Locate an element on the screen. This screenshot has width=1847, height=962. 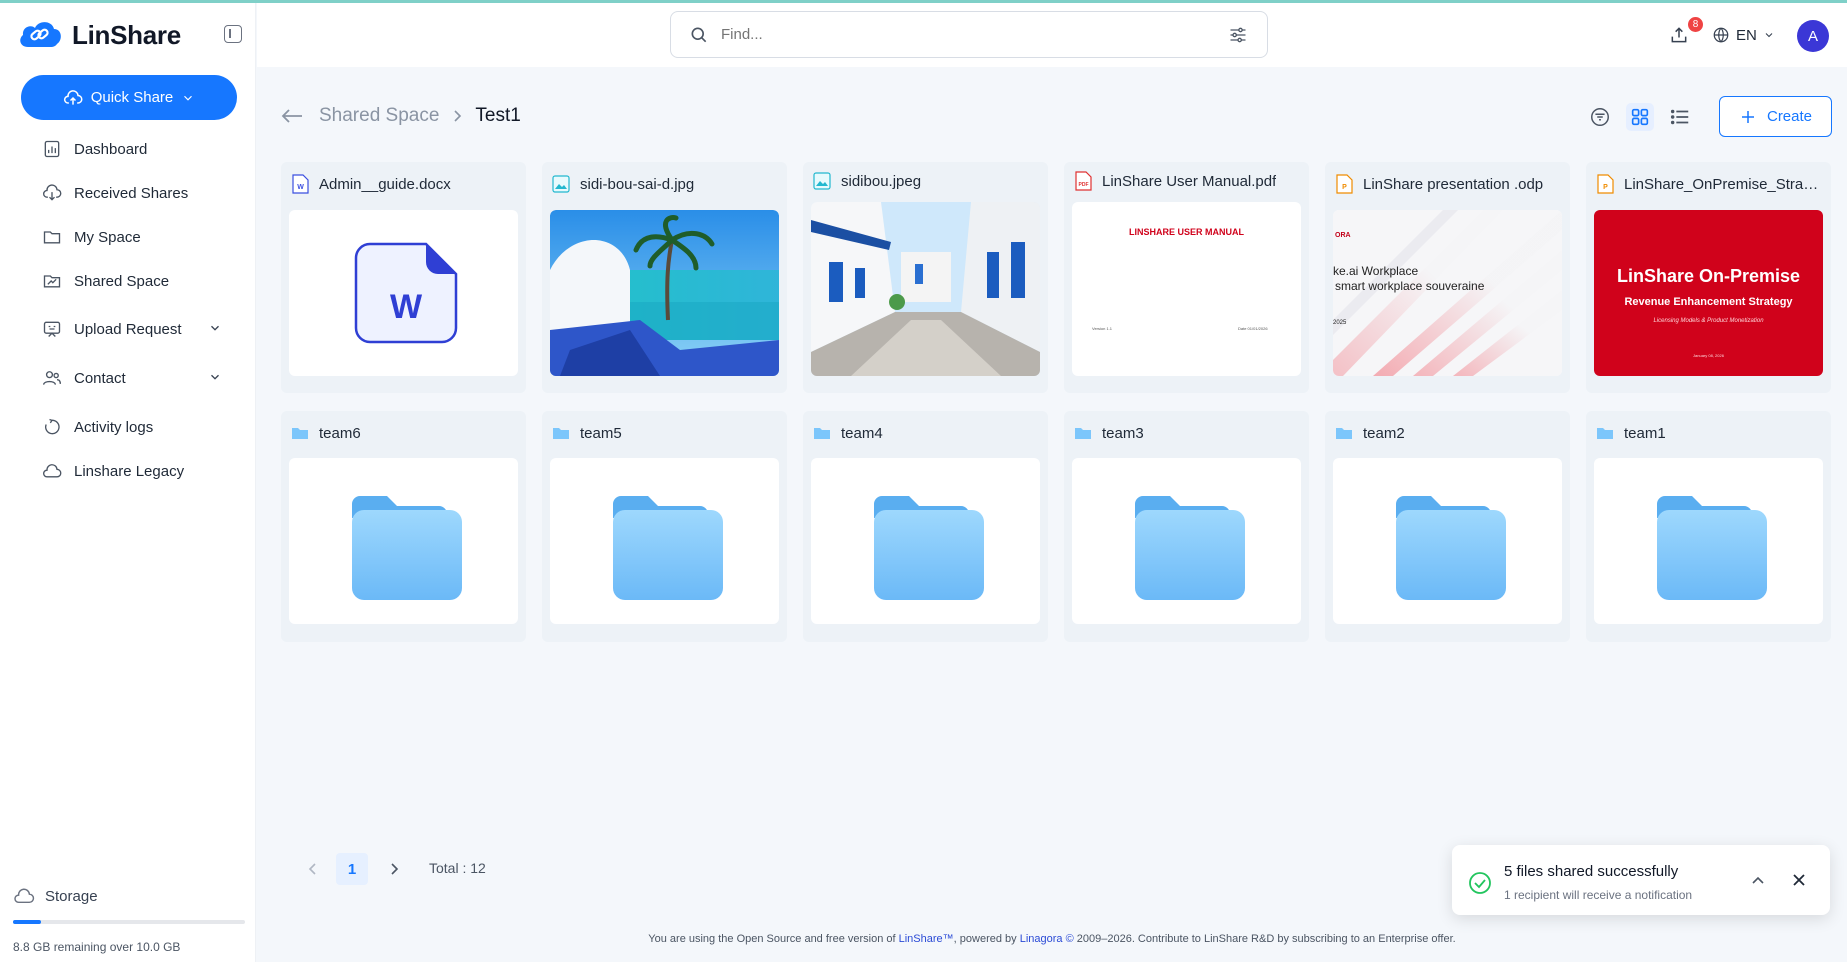
folder-card: team5 is located at coordinates (664, 526).